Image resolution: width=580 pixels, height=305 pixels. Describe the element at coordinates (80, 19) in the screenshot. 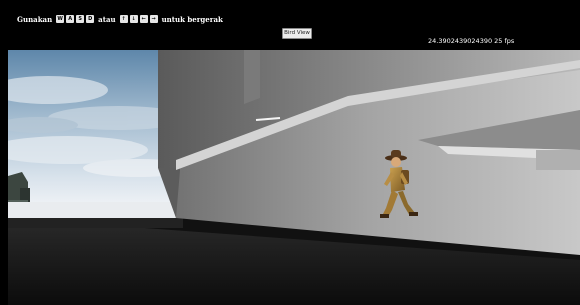

I see `key-s: S` at that location.